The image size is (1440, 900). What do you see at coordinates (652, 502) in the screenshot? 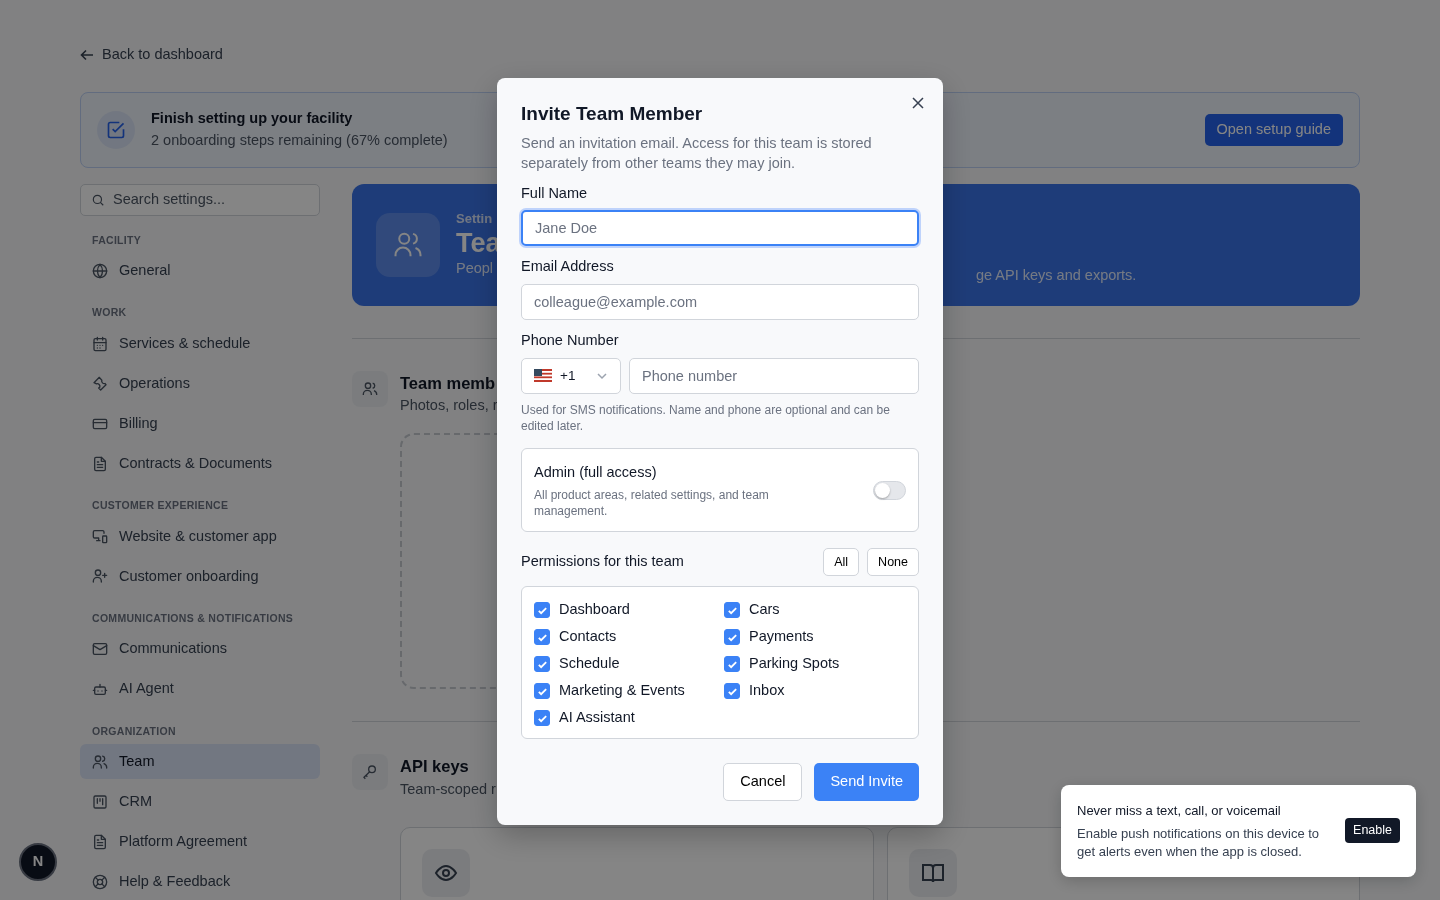
I see `admin-description: All product areas, related settings, and team management.` at bounding box center [652, 502].